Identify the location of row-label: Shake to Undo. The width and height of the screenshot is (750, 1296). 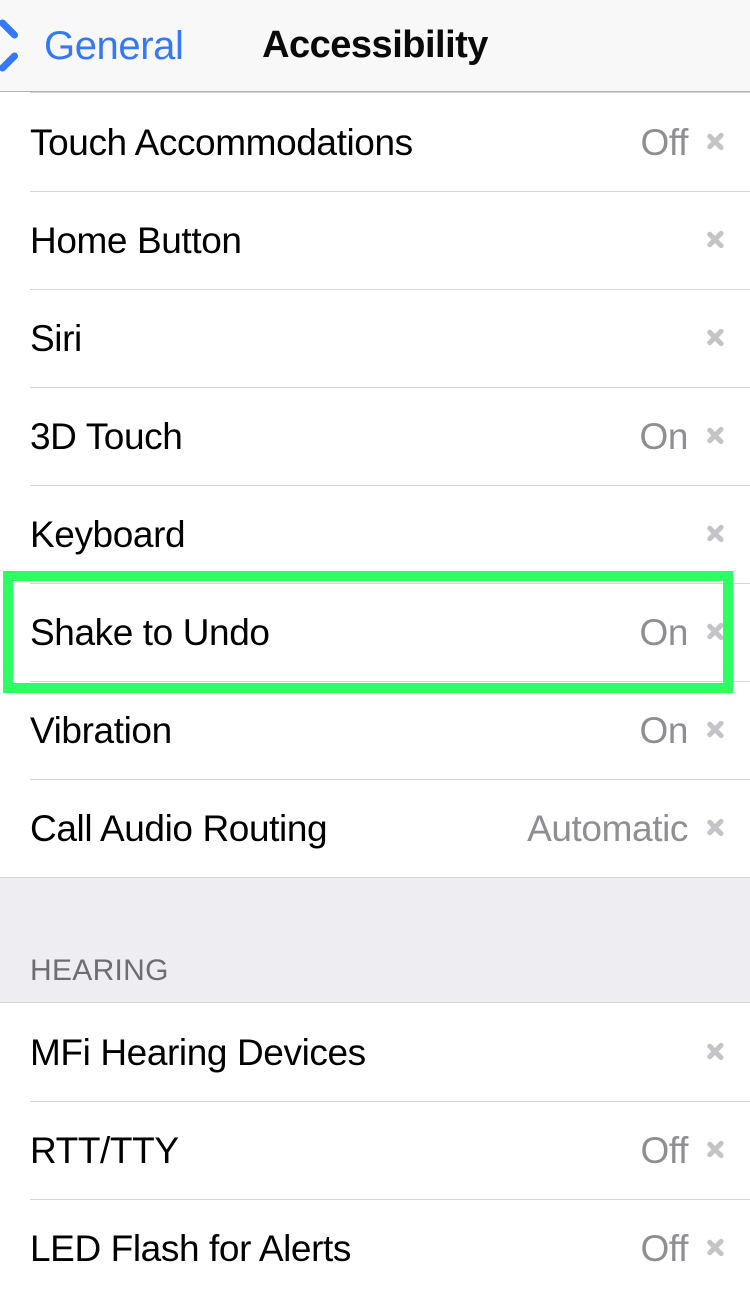
(150, 632).